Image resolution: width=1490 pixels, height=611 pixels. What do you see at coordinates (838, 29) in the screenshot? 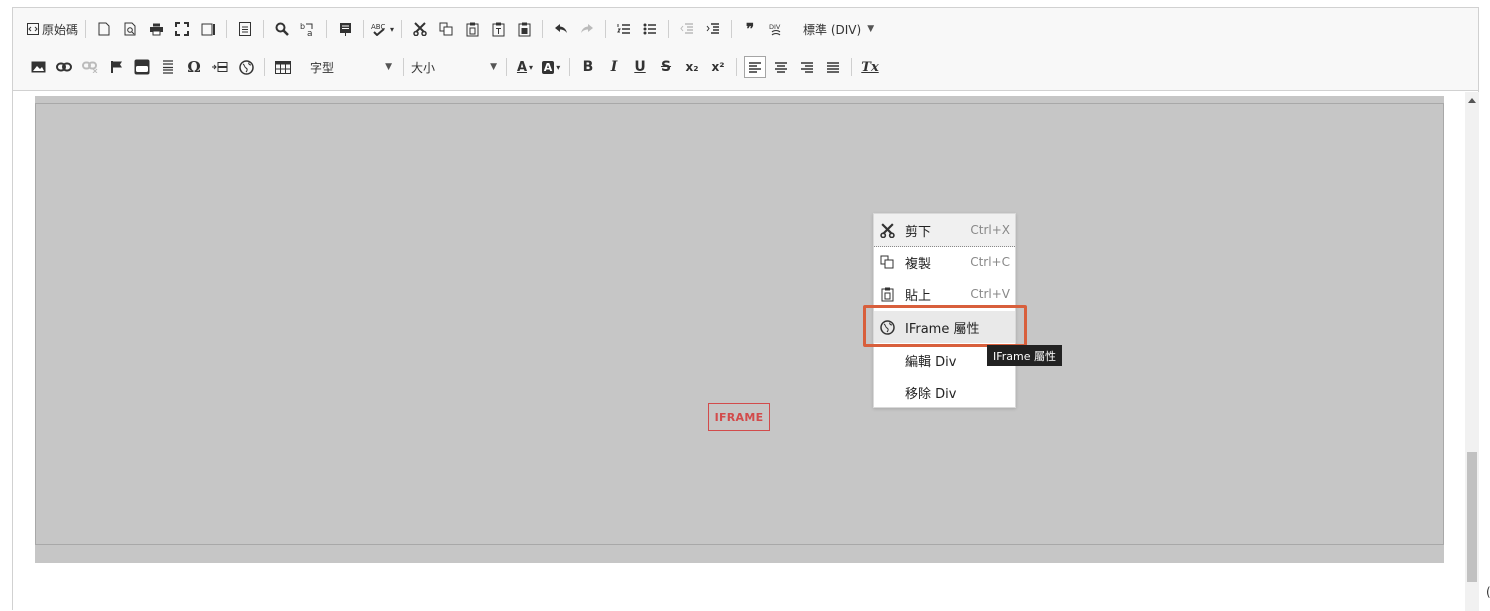
I see `format-select: 標準 (DIV) ▼` at bounding box center [838, 29].